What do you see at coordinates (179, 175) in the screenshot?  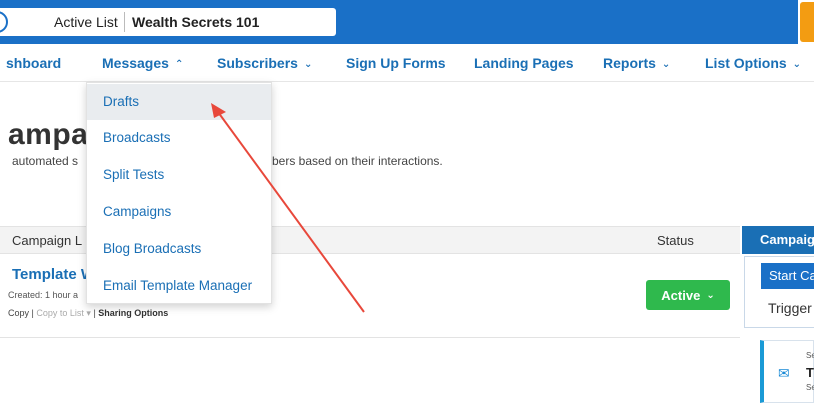 I see `menu-item-split-tests: Split Tests` at bounding box center [179, 175].